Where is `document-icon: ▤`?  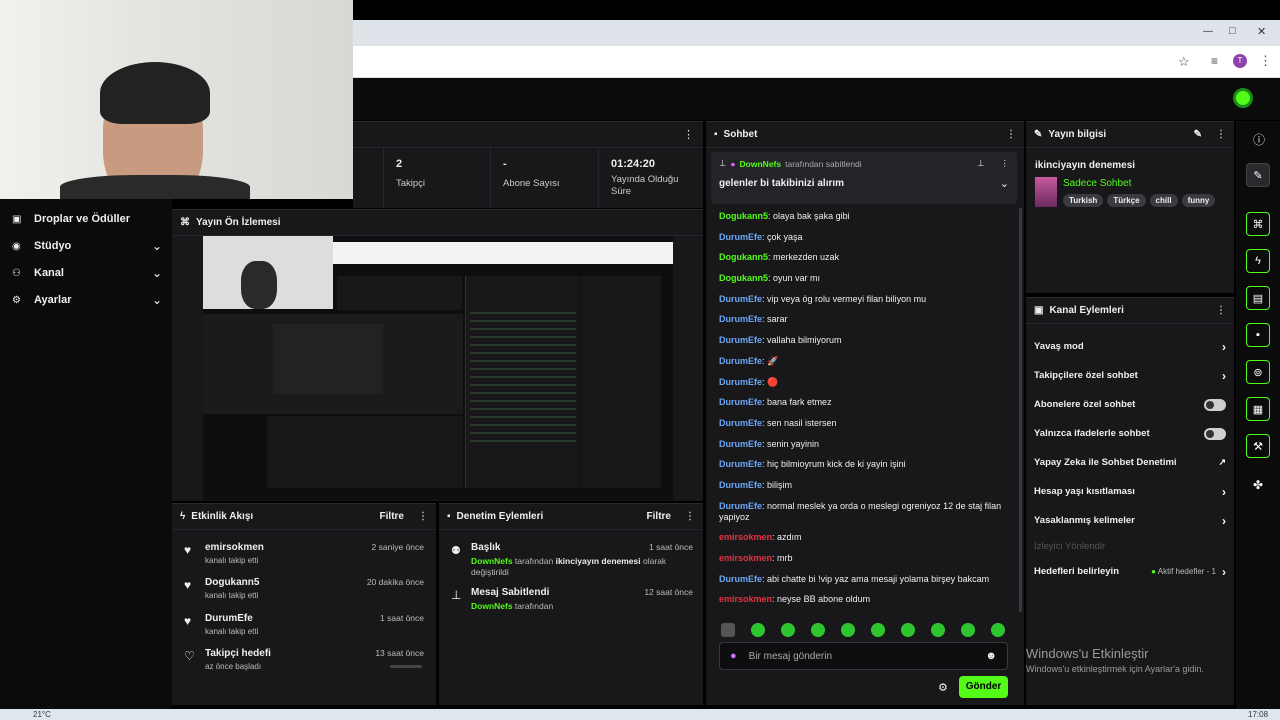
document-icon: ▤ is located at coordinates (1258, 298).